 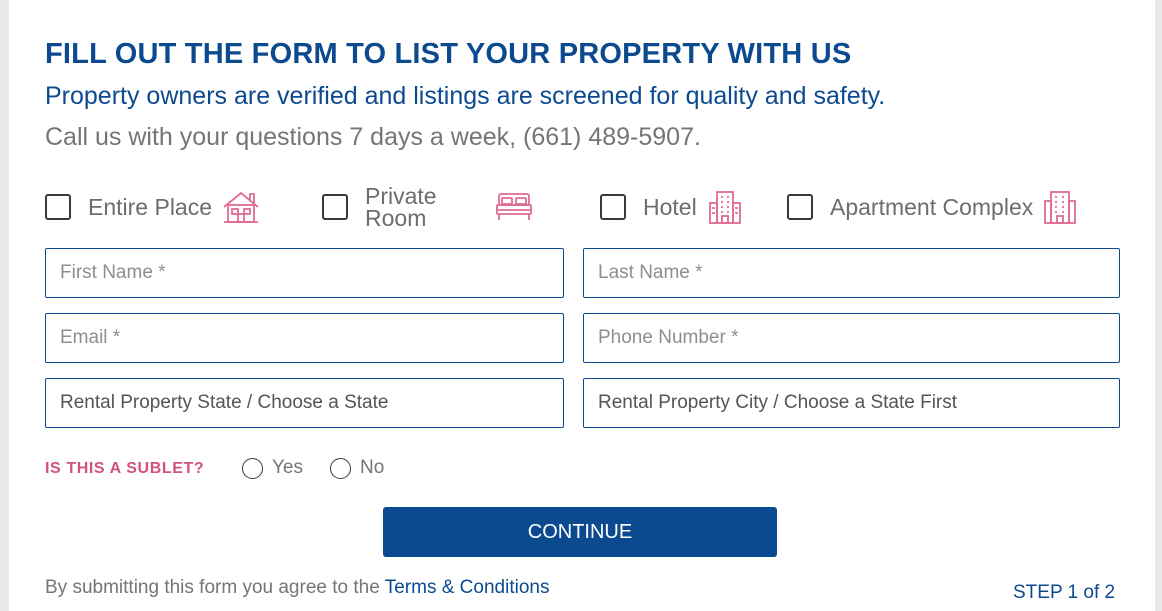 I want to click on house-icon, so click(x=241, y=207).